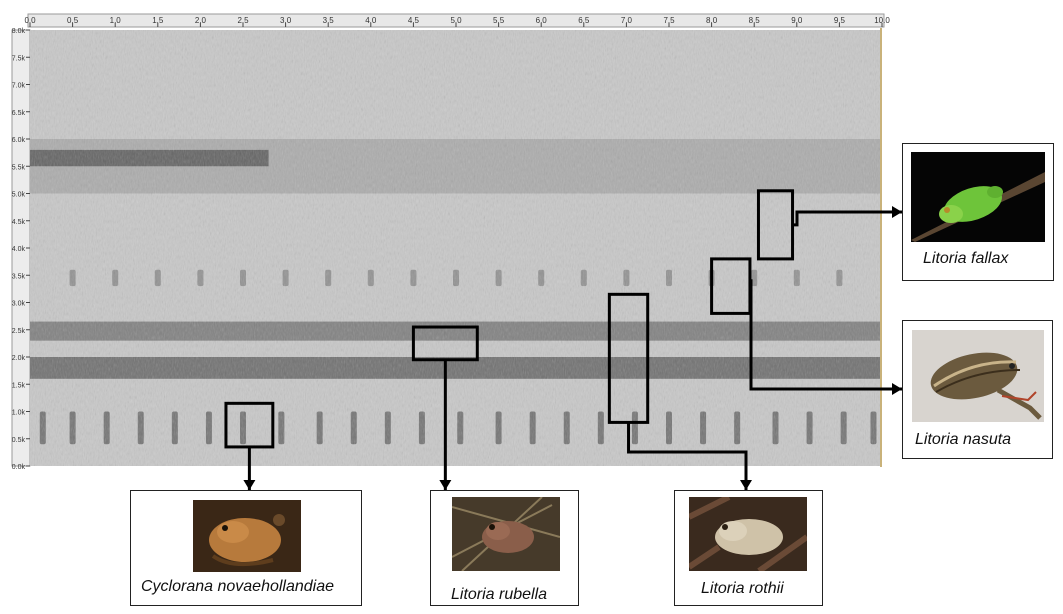 Image resolution: width=1063 pixels, height=614 pixels. What do you see at coordinates (19, 167) in the screenshot?
I see `y-tick-label: 5.5k` at bounding box center [19, 167].